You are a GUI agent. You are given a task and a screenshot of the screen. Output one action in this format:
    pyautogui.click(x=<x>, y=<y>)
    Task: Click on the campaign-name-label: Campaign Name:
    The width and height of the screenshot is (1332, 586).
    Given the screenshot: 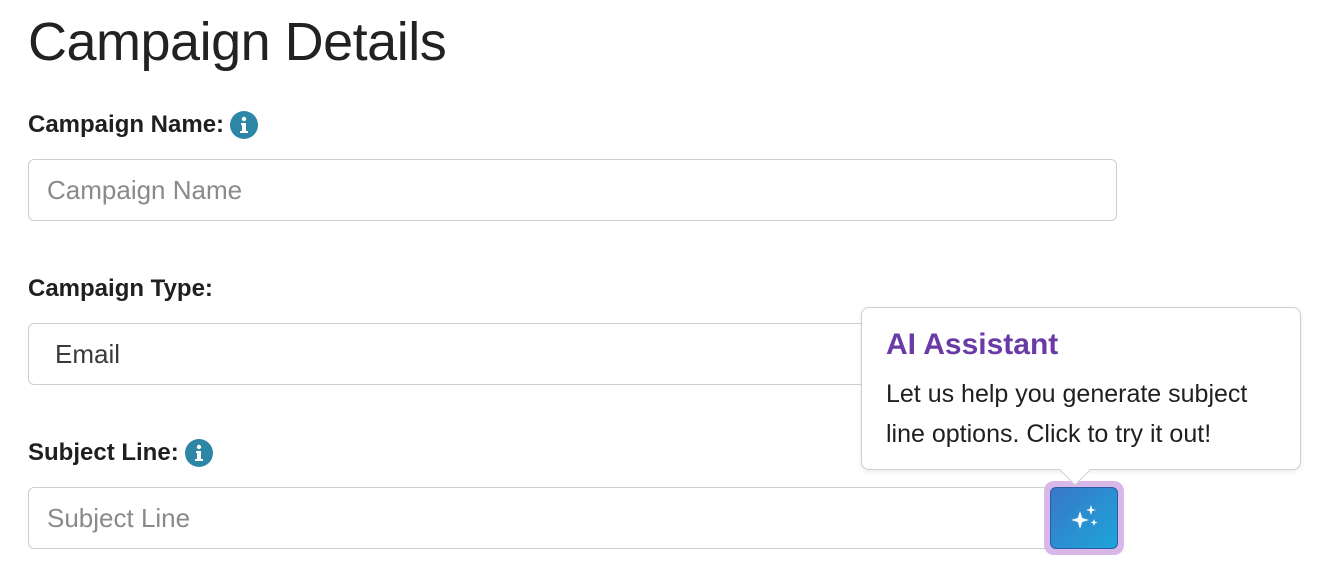 What is the action you would take?
    pyautogui.click(x=126, y=124)
    